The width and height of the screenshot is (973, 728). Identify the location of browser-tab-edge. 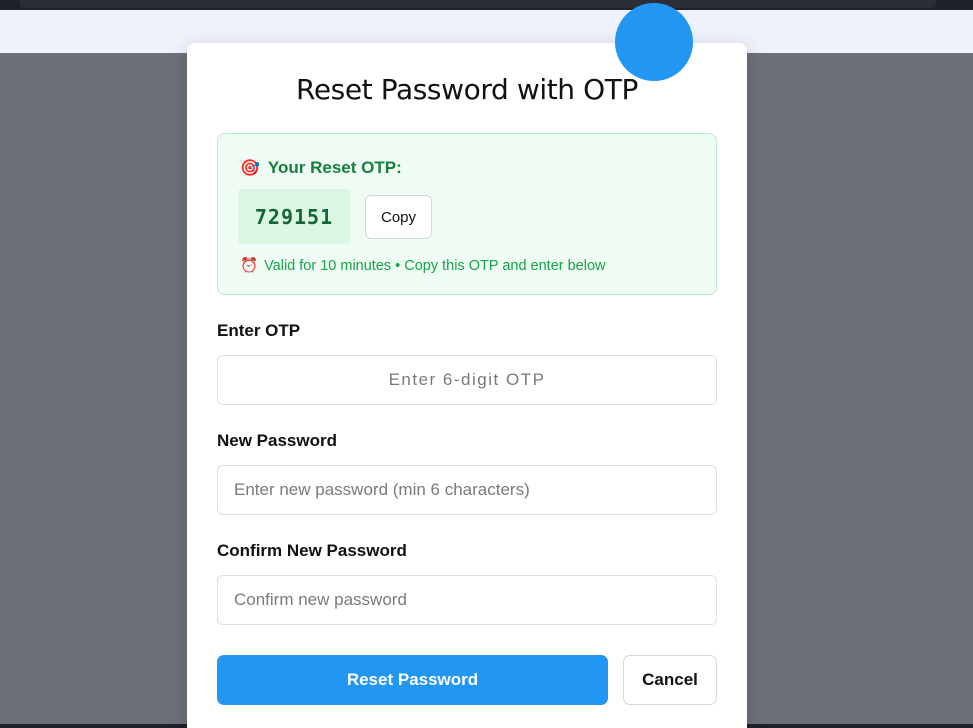
(478, 4).